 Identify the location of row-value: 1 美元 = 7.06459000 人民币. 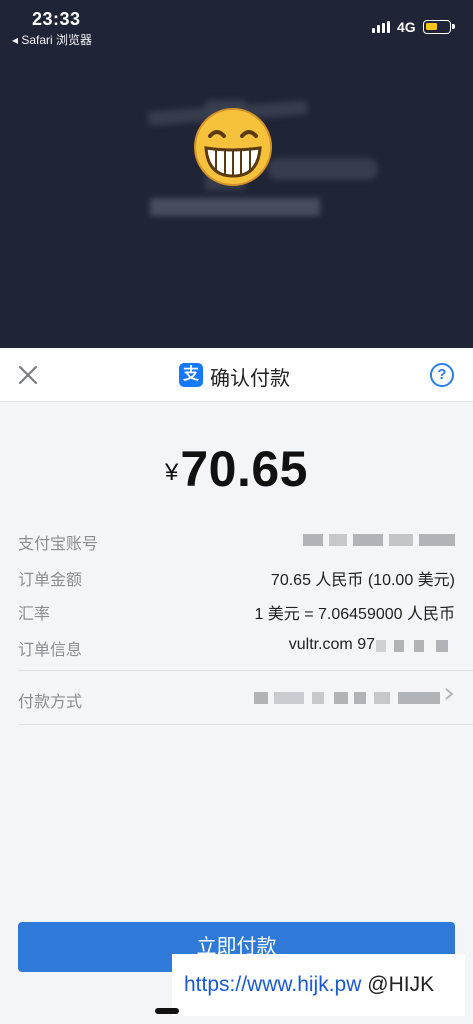
(354, 614).